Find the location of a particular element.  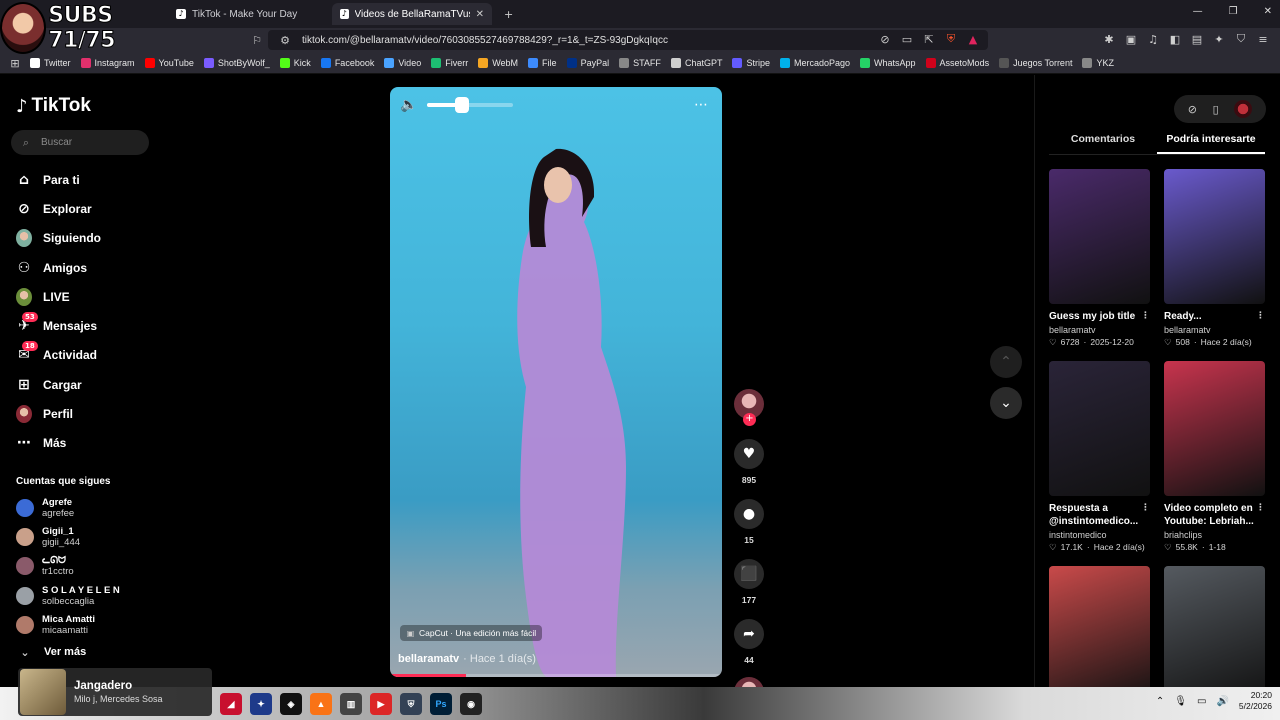

bookmark-item: Instagram is located at coordinates (107, 62).